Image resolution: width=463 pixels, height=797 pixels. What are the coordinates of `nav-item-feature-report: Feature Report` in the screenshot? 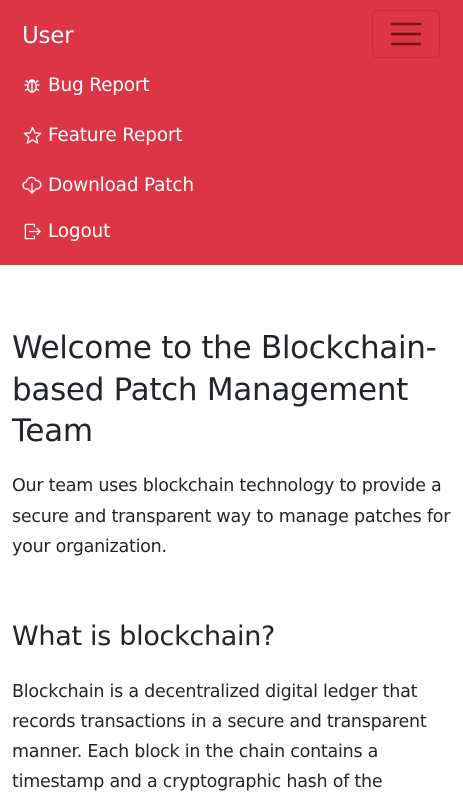 It's located at (102, 135).